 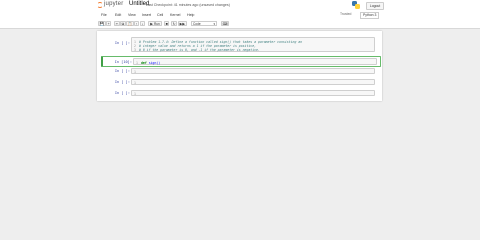 What do you see at coordinates (136, 23) in the screenshot?
I see `move-up-icon: ↑` at bounding box center [136, 23].